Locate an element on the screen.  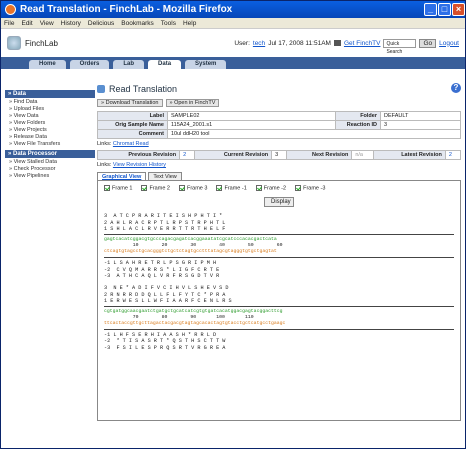
minimize-icon: _ is located at coordinates (430, 9).